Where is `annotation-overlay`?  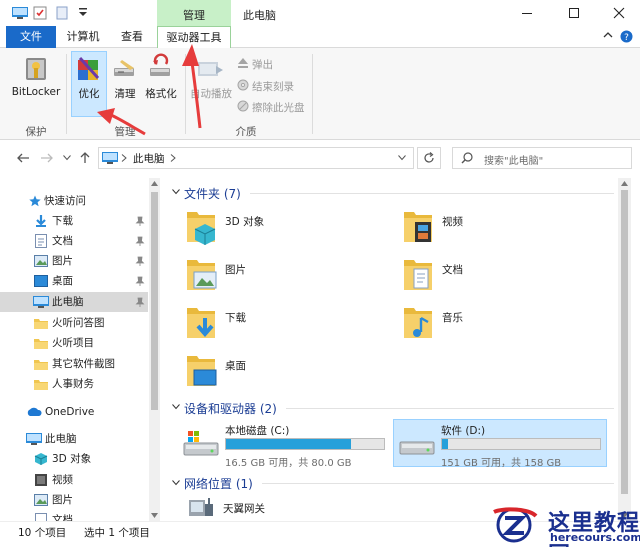 annotation-overlay is located at coordinates (149, 90).